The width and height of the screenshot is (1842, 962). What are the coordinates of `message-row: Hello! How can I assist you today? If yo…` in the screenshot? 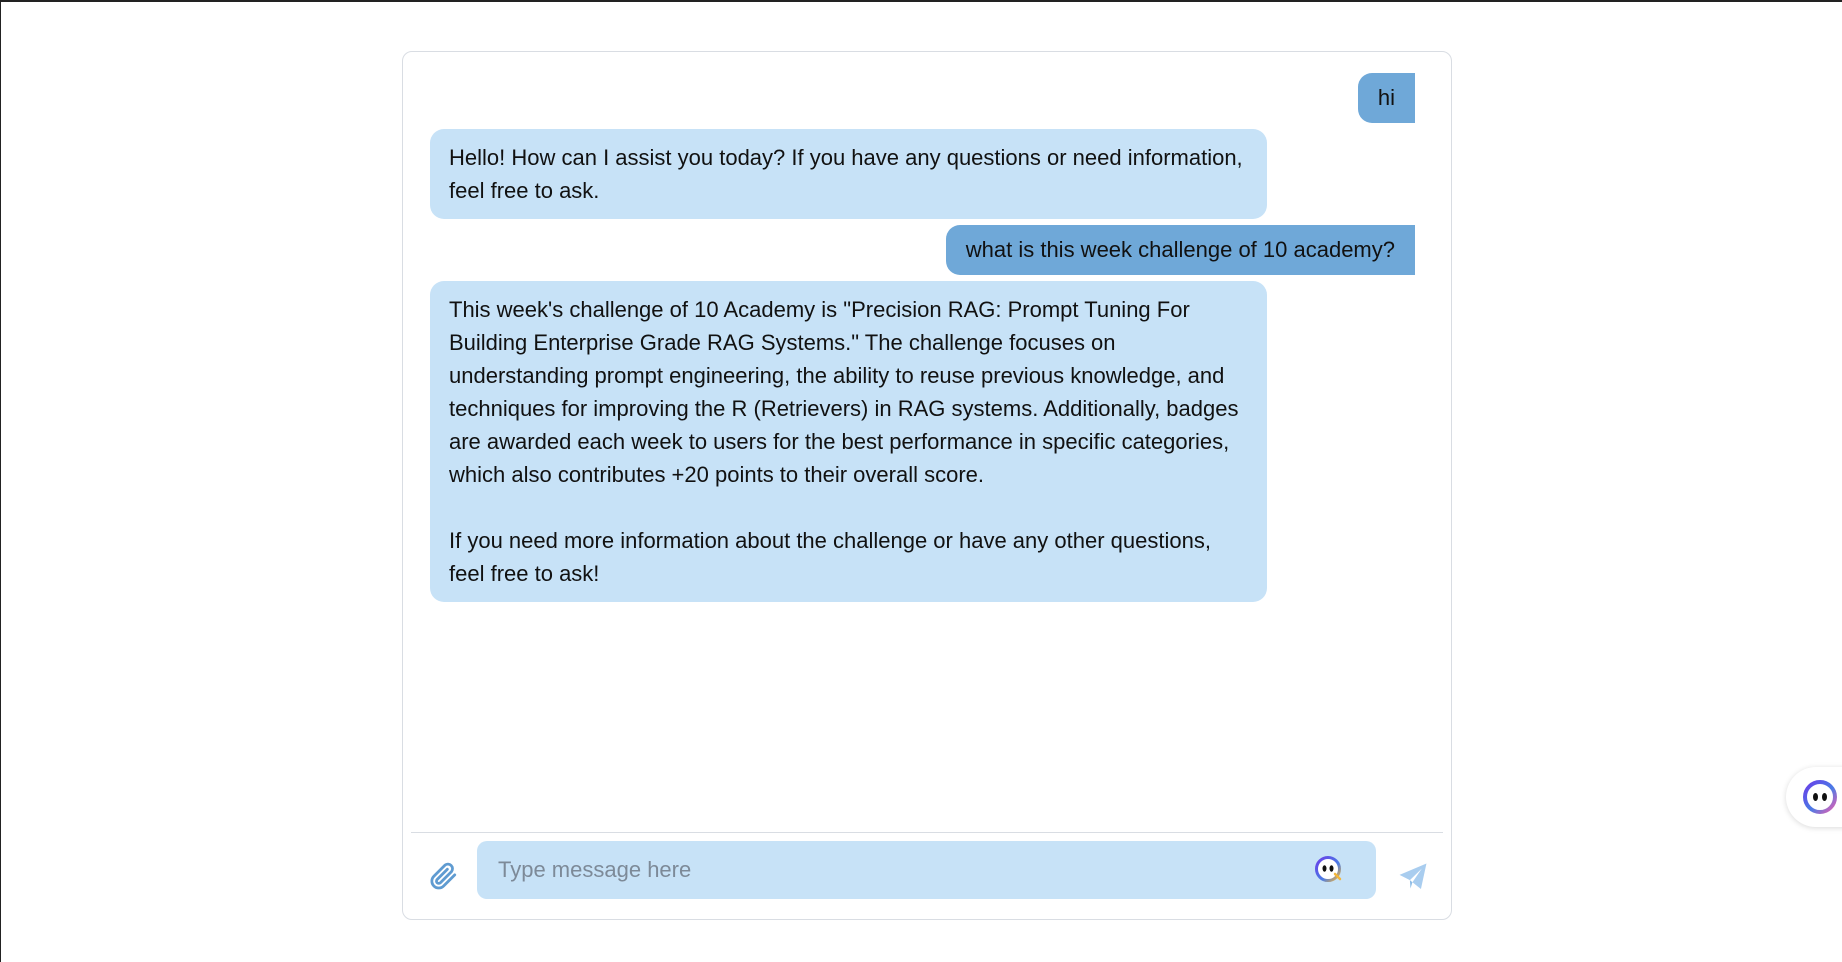 It's located at (922, 174).